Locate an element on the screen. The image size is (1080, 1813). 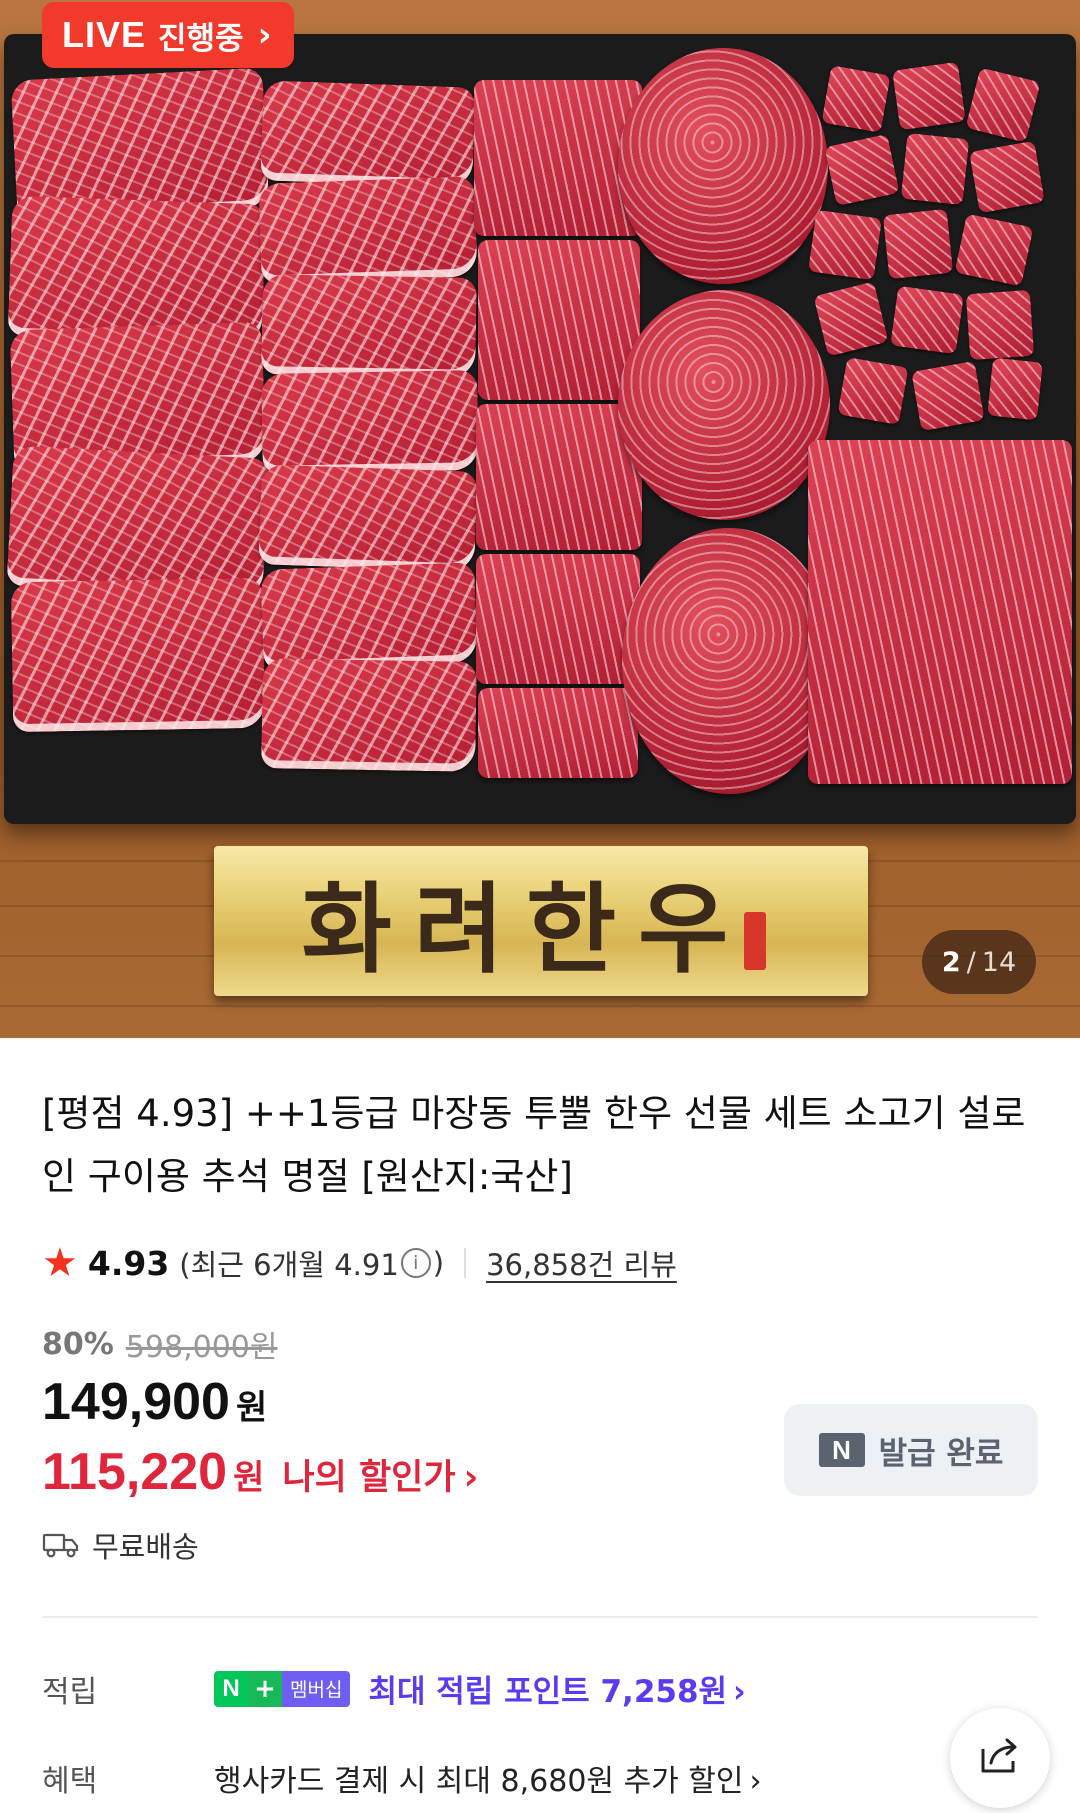
benefit-row-card: 혜택 행사카드 결제 시 최대 8,680원 추가 할인 › is located at coordinates (402, 1778).